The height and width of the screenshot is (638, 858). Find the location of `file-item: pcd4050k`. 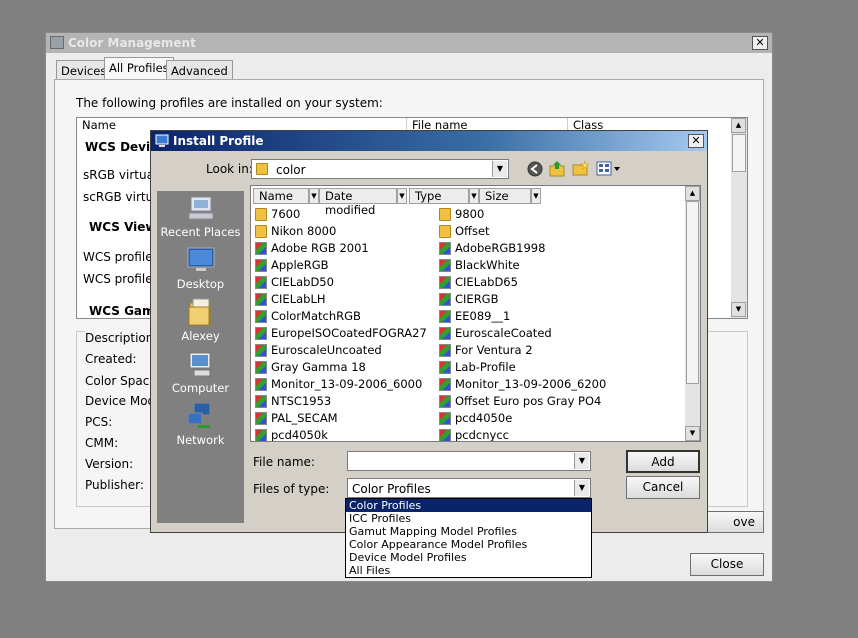

file-item: pcd4050k is located at coordinates (343, 434).